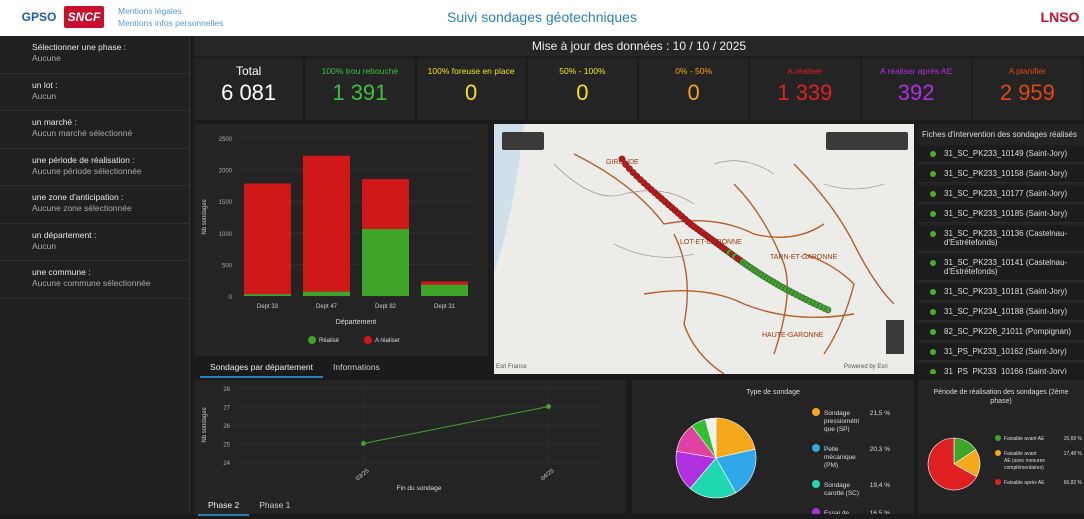  What do you see at coordinates (471, 71) in the screenshot?
I see `kpi-label: 100% foreuse en place` at bounding box center [471, 71].